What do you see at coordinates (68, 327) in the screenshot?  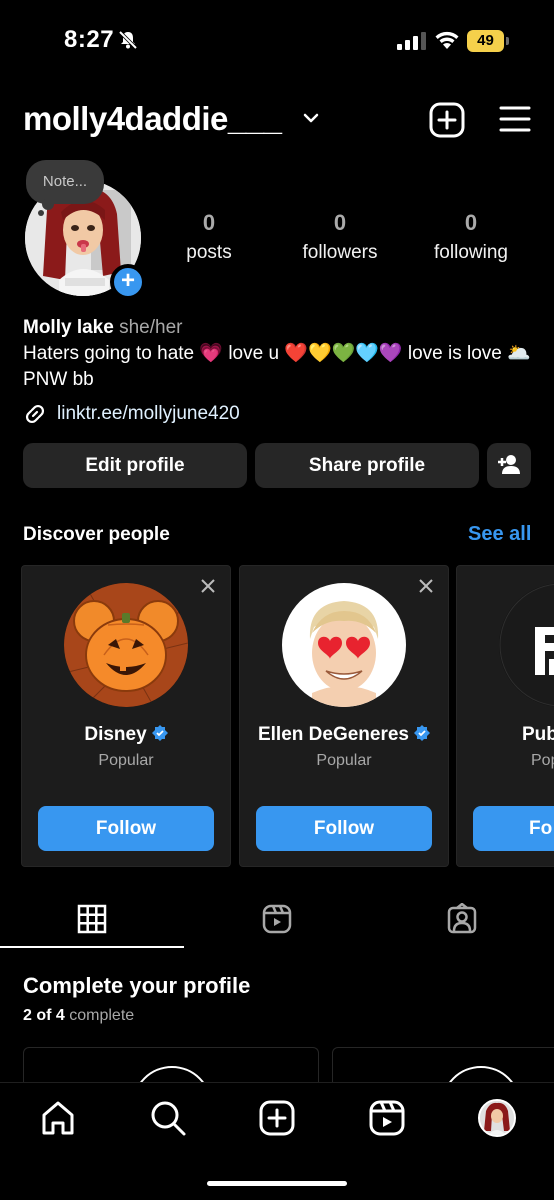 I see `display-name: Molly lake` at bounding box center [68, 327].